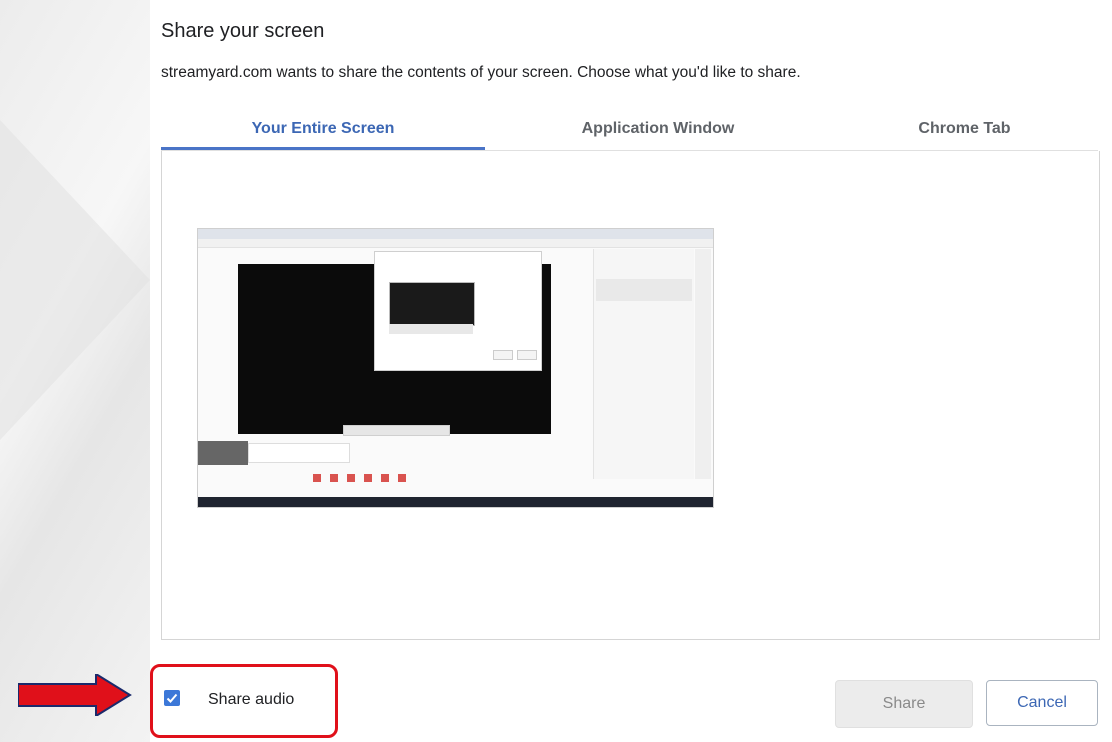 The image size is (1112, 742). I want to click on thumb-browser-tabs, so click(455, 234).